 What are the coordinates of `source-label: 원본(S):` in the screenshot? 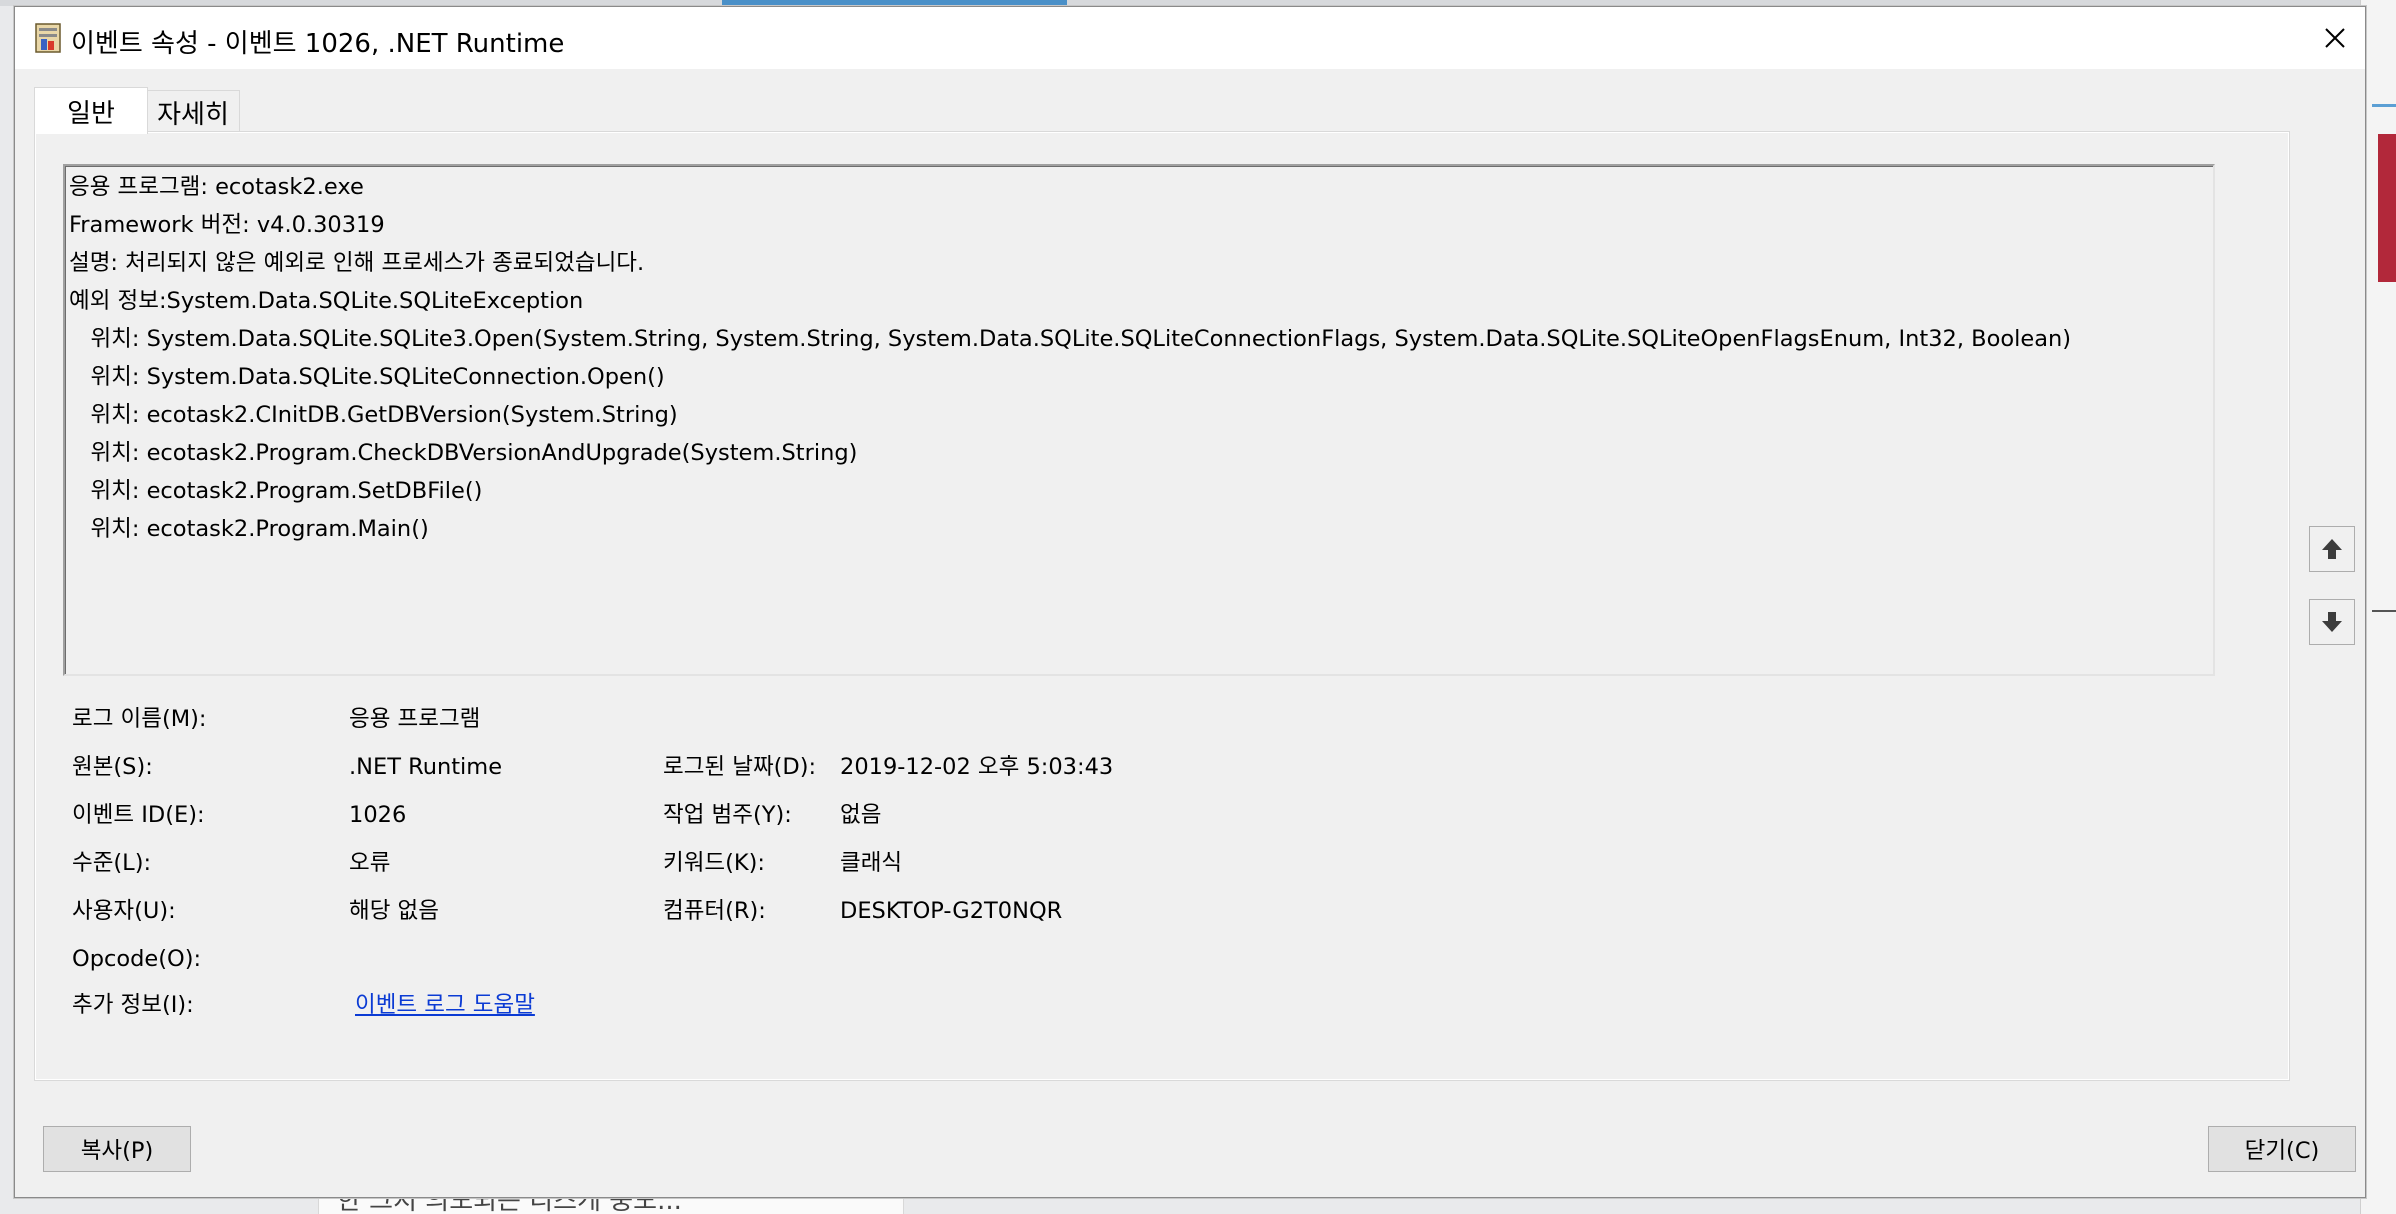 It's located at (112, 767).